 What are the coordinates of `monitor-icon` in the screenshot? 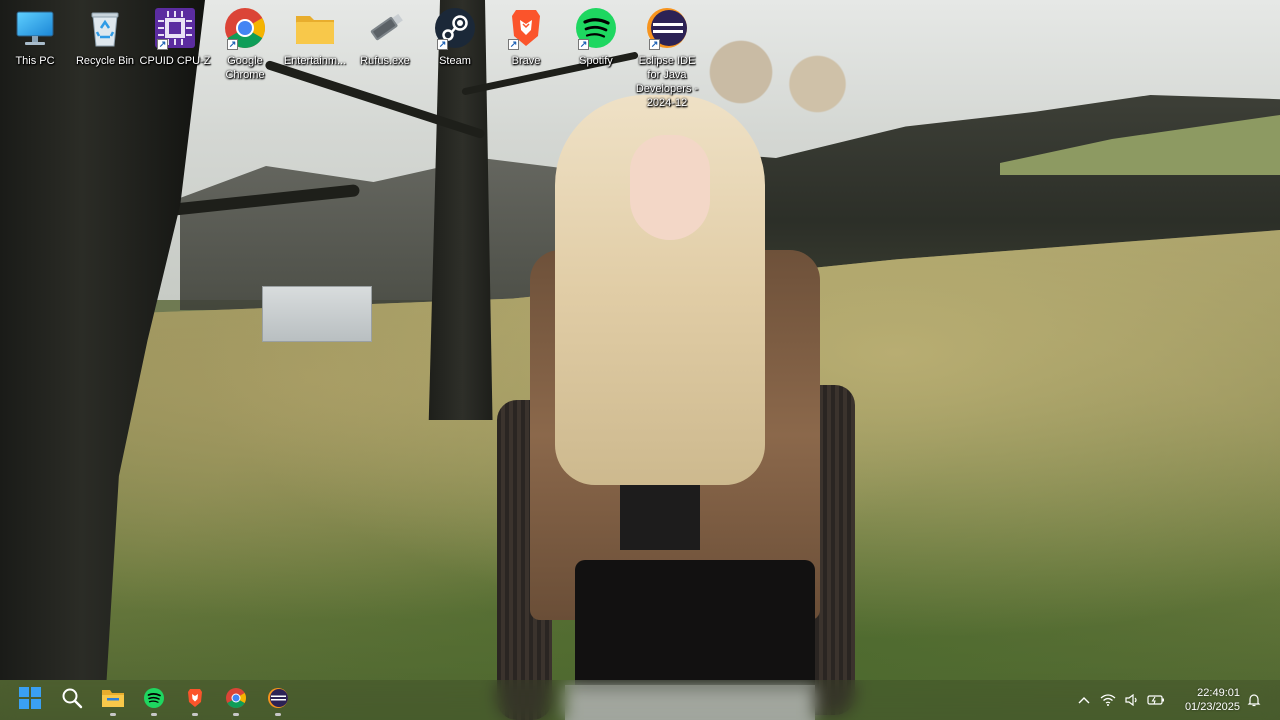 It's located at (35, 28).